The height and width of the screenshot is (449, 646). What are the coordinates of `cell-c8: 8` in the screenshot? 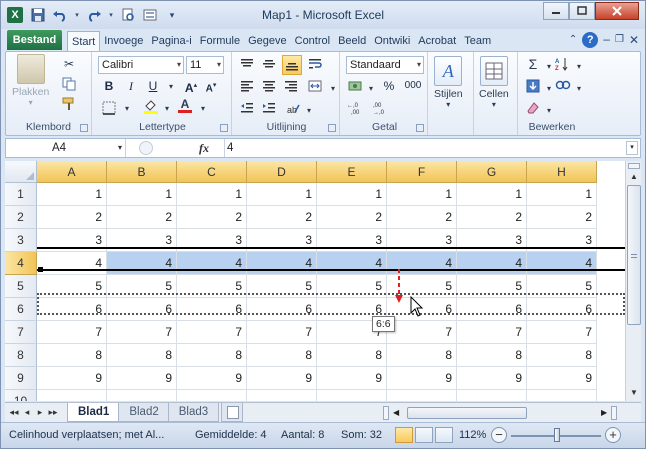 It's located at (212, 355).